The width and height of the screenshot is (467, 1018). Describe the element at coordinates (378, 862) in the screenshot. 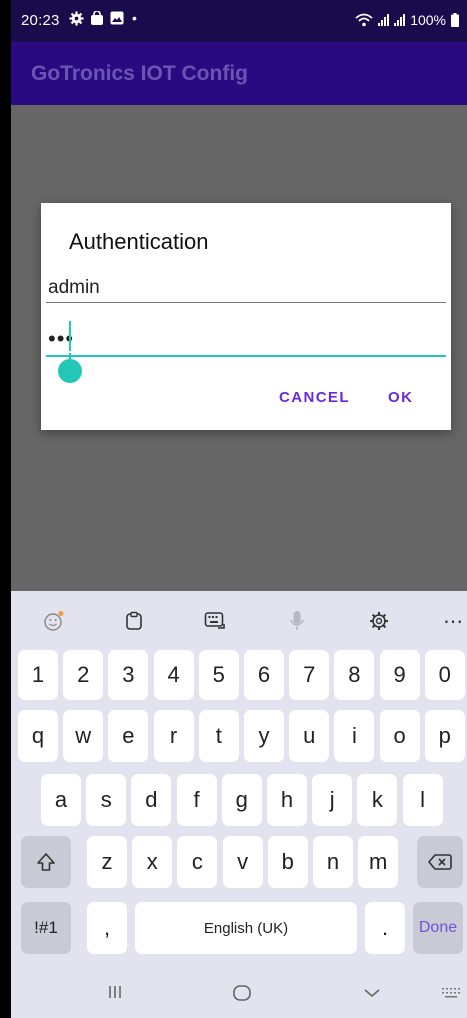

I see `key-m: m` at that location.